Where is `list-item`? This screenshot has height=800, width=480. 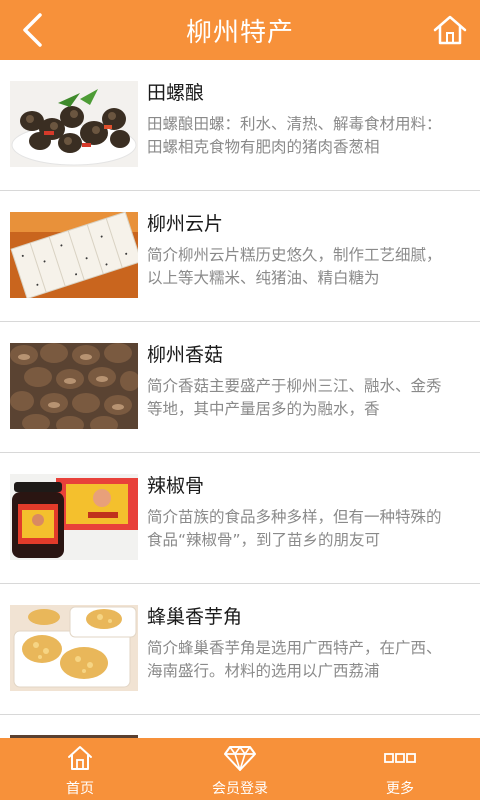 list-item is located at coordinates (240, 726).